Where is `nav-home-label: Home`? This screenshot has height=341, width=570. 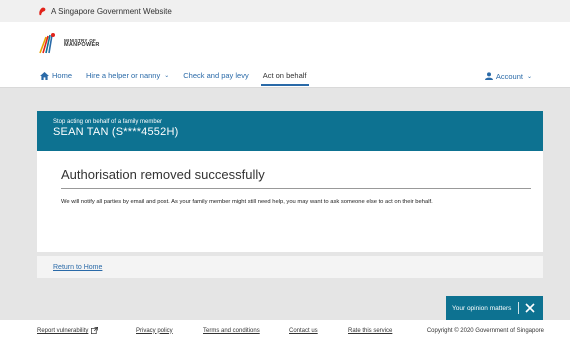
nav-home-label: Home is located at coordinates (62, 75).